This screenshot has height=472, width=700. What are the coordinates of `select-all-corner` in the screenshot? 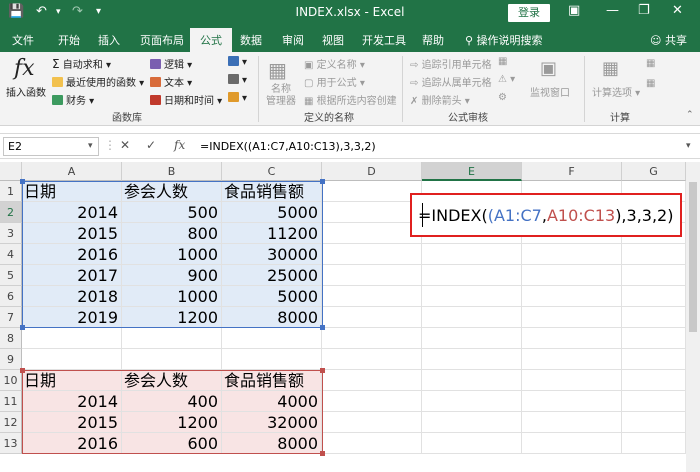 It's located at (11, 171).